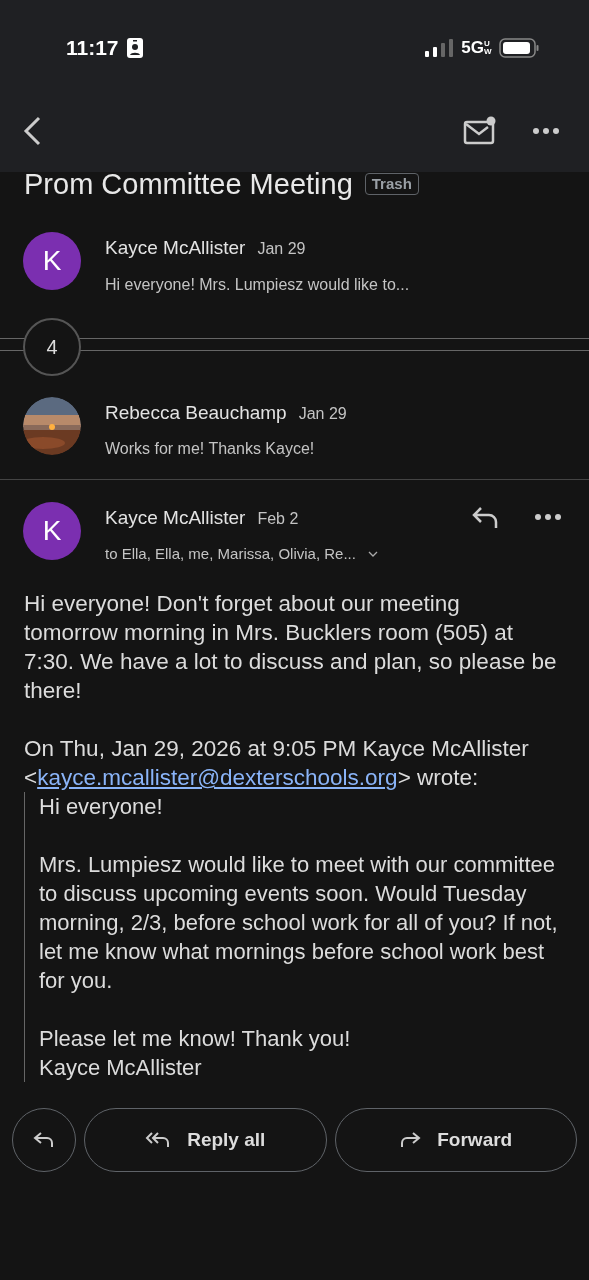 The image size is (589, 1280). I want to click on thread-message: Rebecca Beauchamp Jan 29 Works for me! Thanks Kayce!, so click(294, 429).